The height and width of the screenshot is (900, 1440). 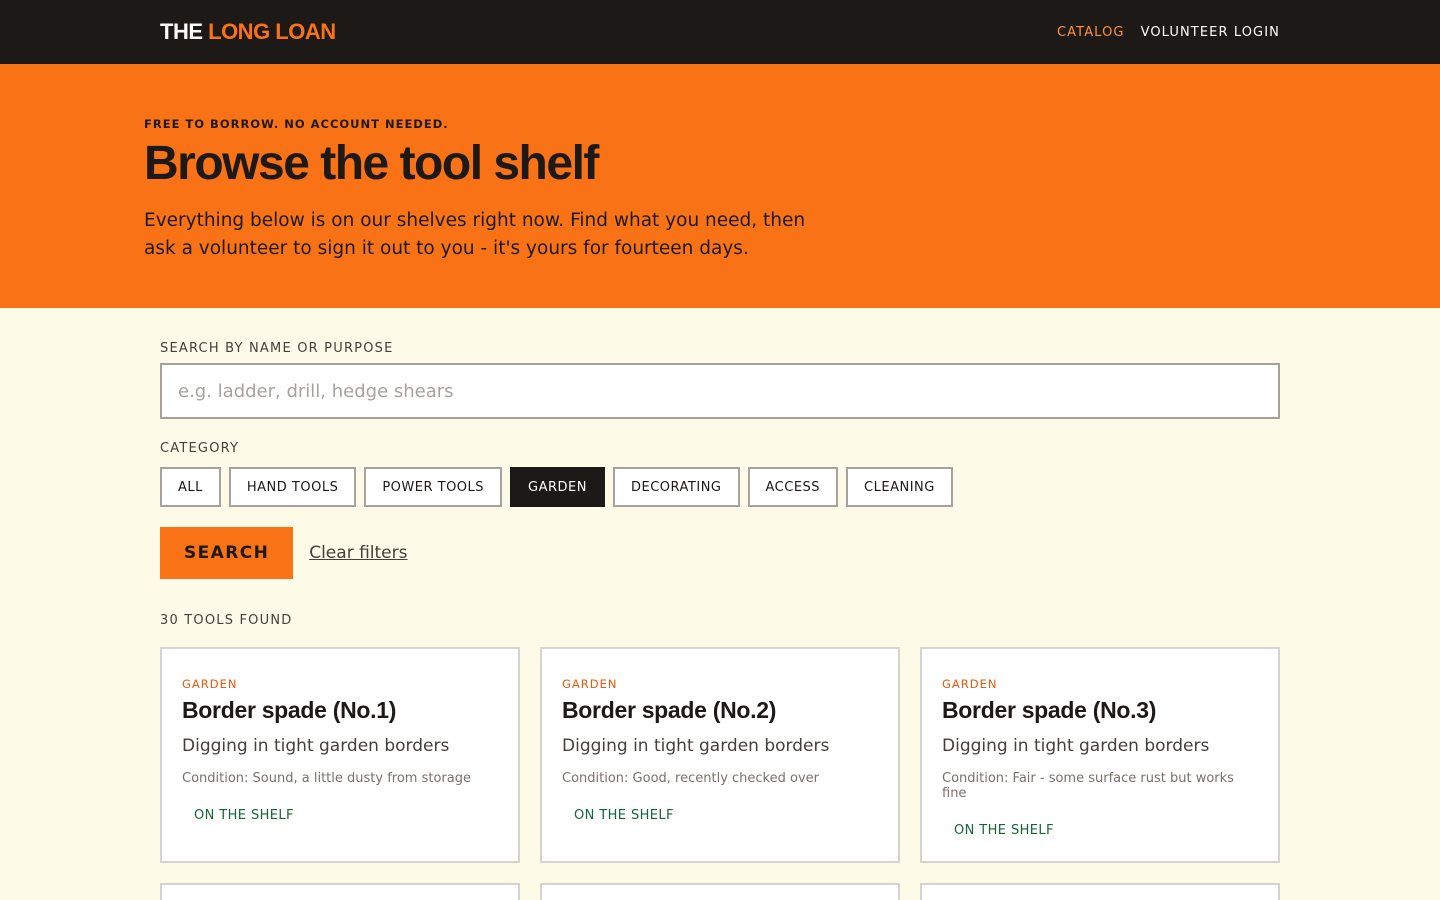 What do you see at coordinates (676, 487) in the screenshot?
I see `chip-decorating: DECORATING` at bounding box center [676, 487].